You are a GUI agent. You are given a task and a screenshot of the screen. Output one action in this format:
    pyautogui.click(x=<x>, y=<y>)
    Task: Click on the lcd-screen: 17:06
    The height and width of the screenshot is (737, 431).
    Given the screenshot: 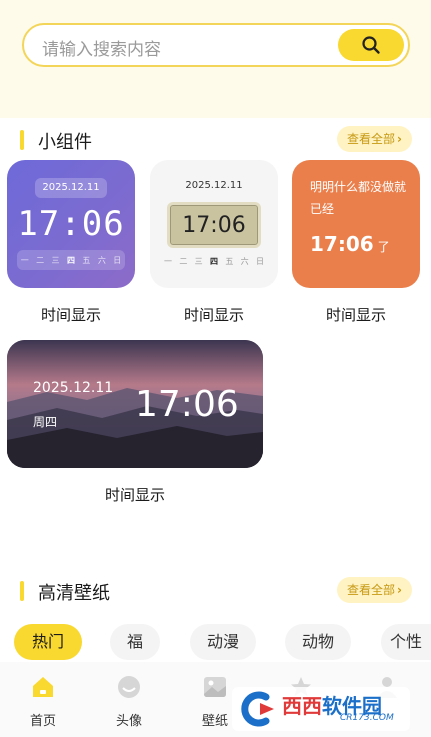 What is the action you would take?
    pyautogui.click(x=214, y=225)
    